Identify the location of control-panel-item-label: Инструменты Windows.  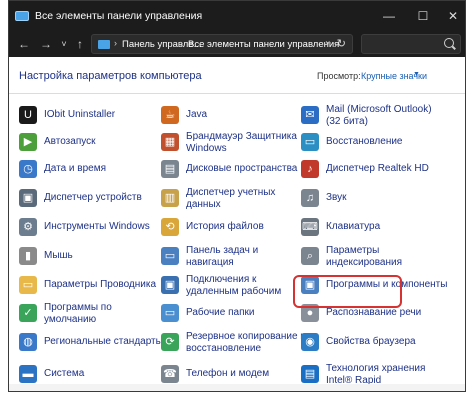
(105, 227).